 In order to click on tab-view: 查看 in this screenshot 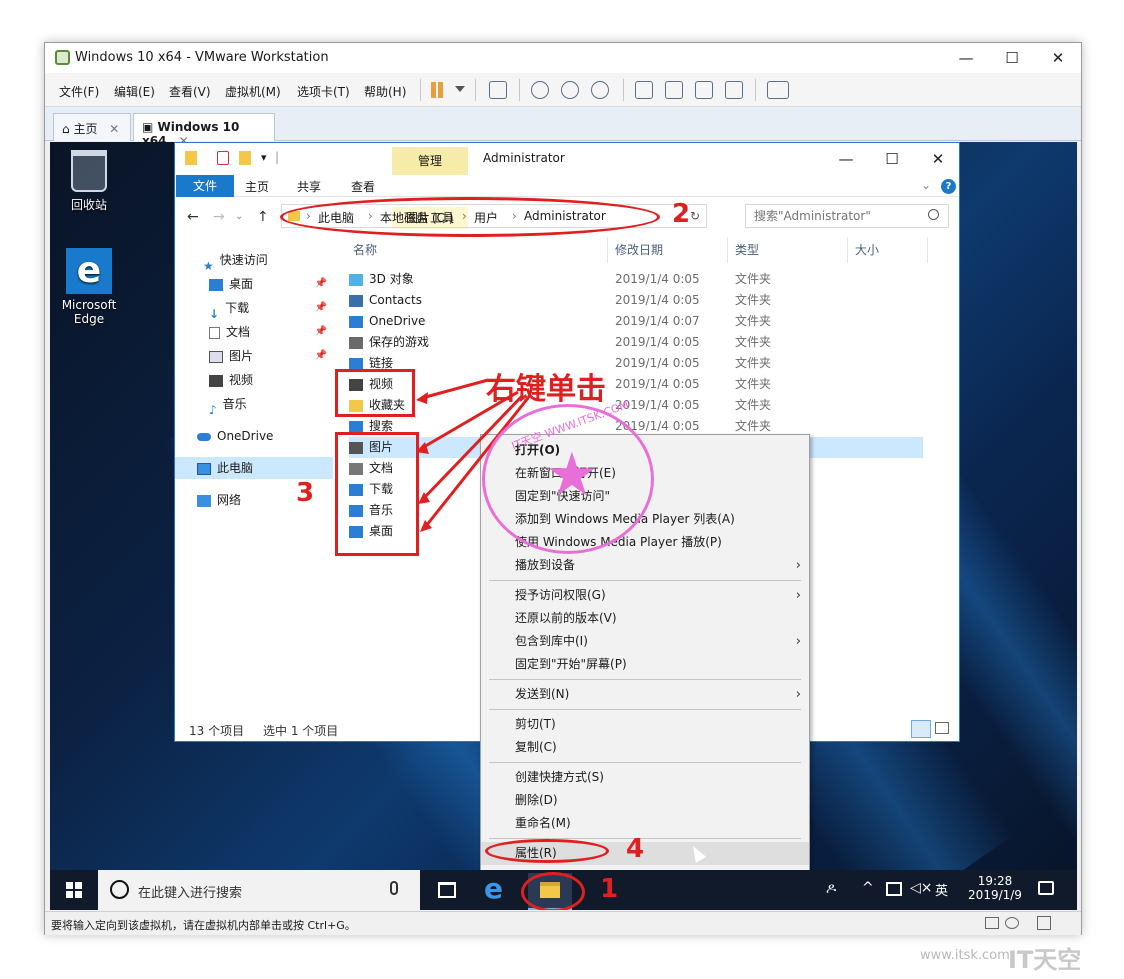, I will do `click(363, 186)`.